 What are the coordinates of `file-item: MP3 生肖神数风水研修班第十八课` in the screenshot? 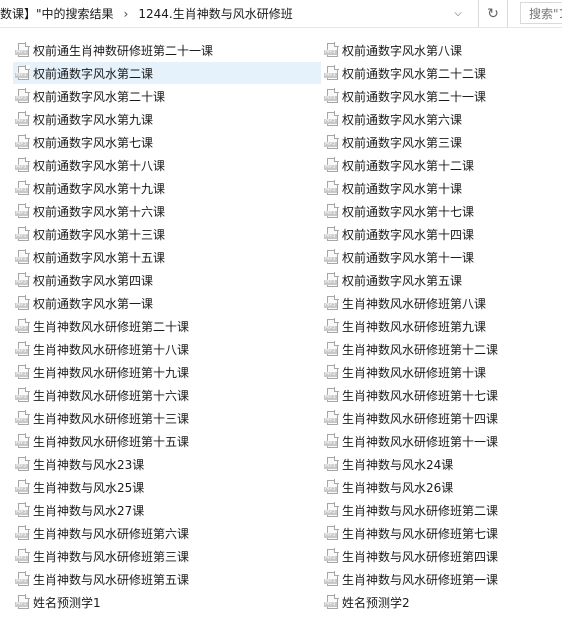 It's located at (167, 349).